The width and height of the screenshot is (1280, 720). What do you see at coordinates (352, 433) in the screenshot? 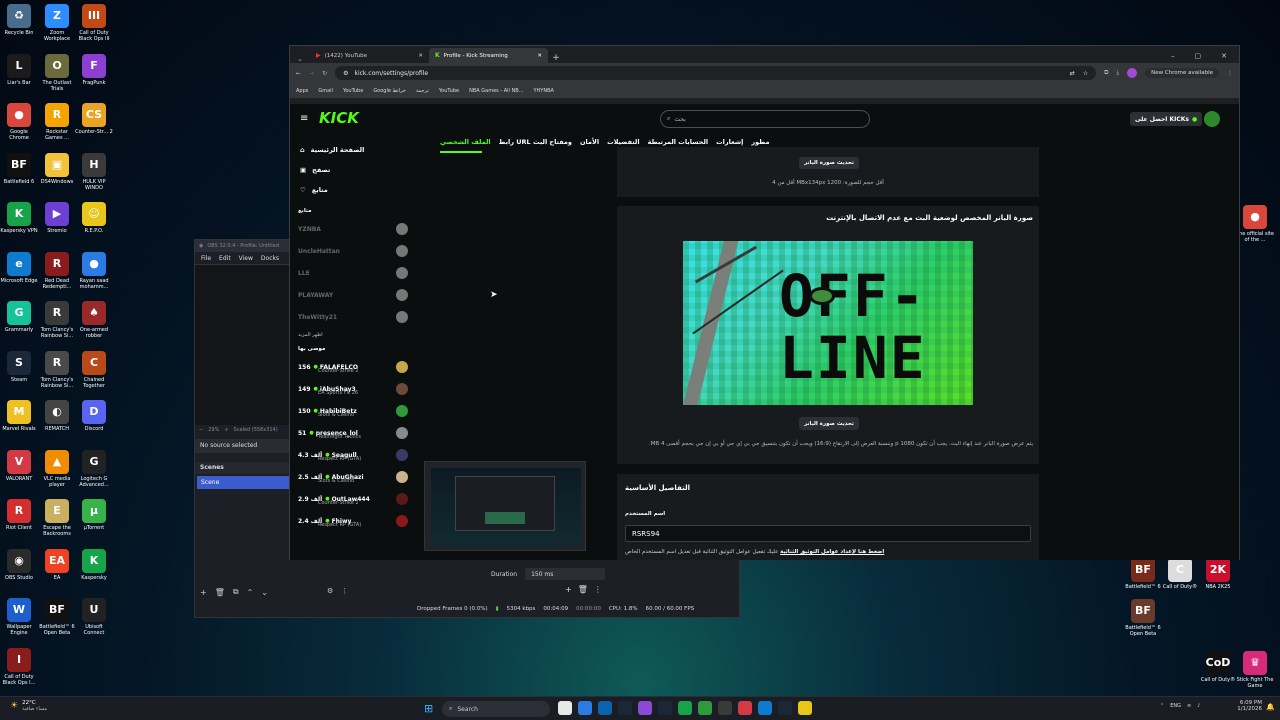
I see `live-channel: 51 ● presence_lol Teamfight Tactics` at bounding box center [352, 433].